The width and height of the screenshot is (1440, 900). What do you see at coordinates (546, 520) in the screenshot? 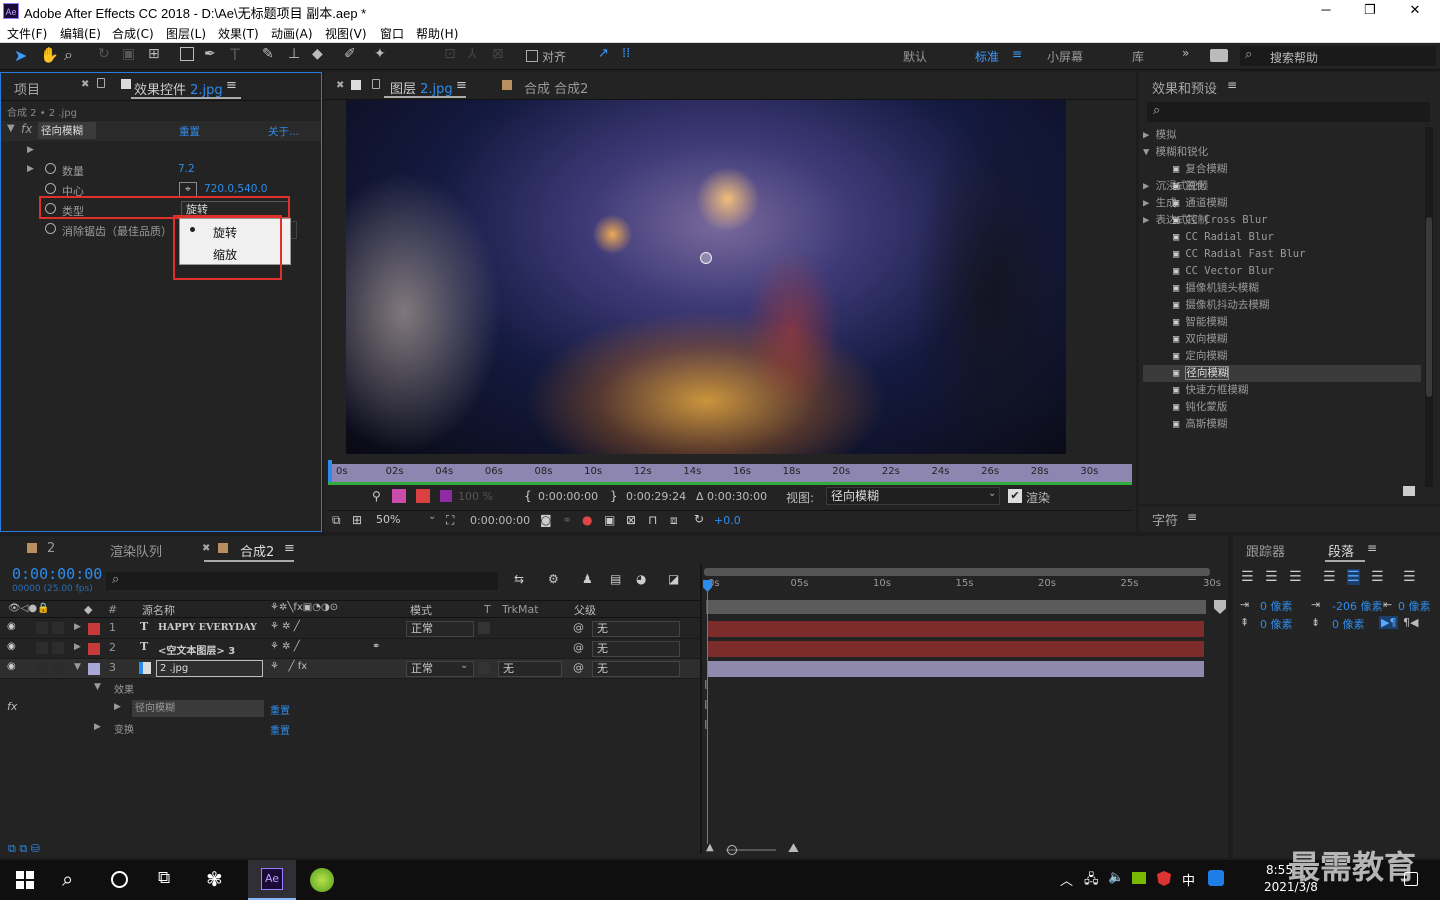
I see `snapshot-icon: ◙` at bounding box center [546, 520].